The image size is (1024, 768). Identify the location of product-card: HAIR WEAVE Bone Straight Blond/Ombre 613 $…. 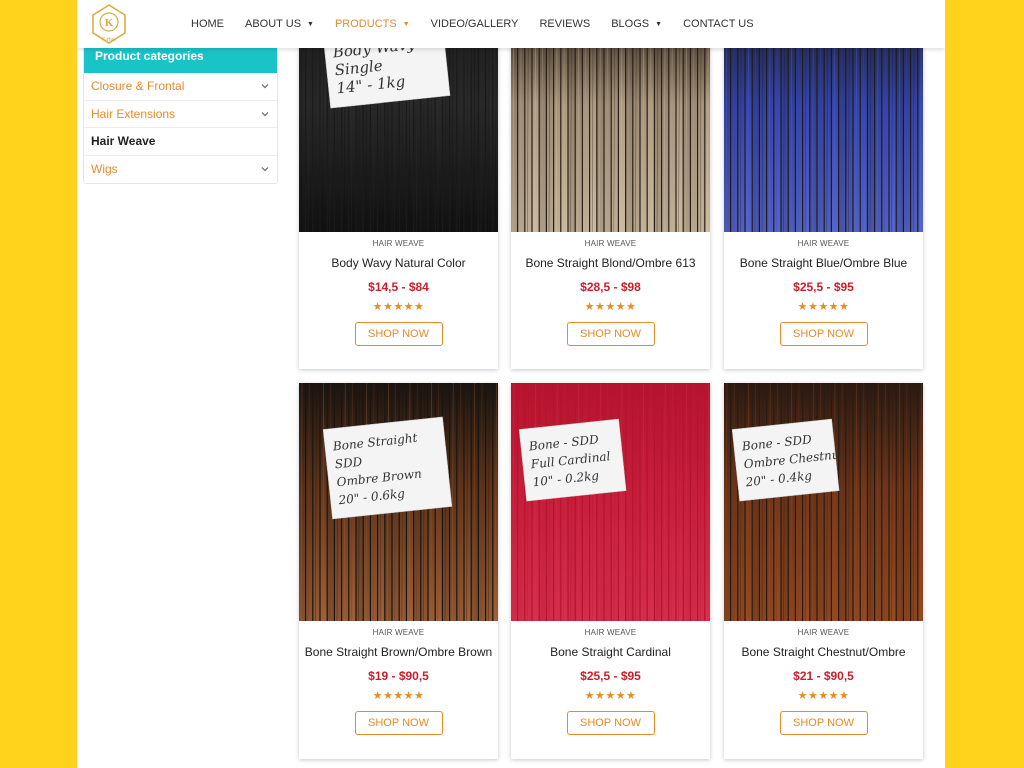
(610, 184).